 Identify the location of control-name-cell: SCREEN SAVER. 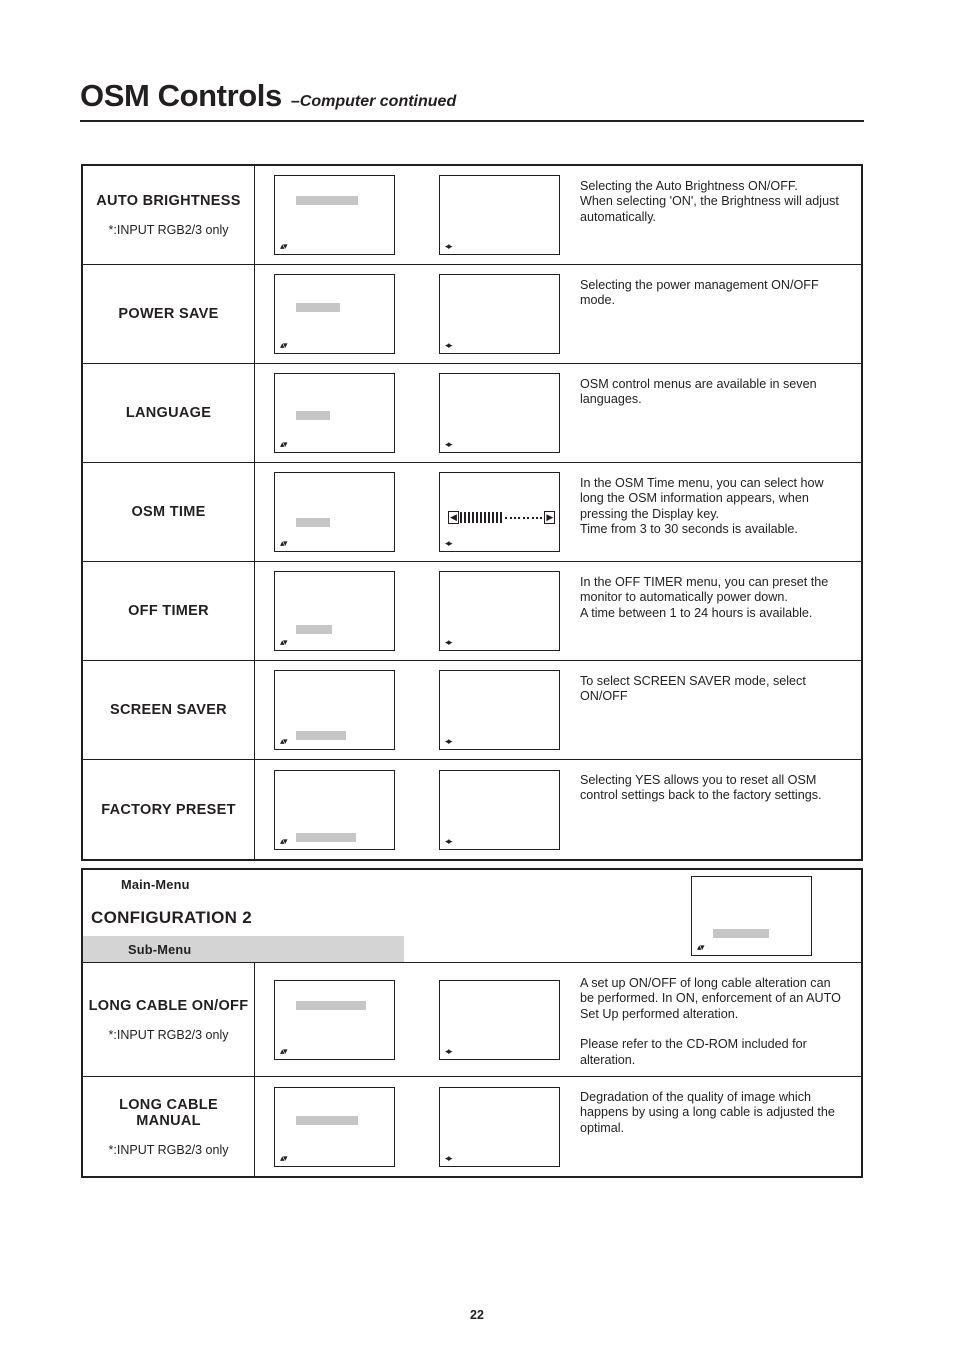
(169, 710).